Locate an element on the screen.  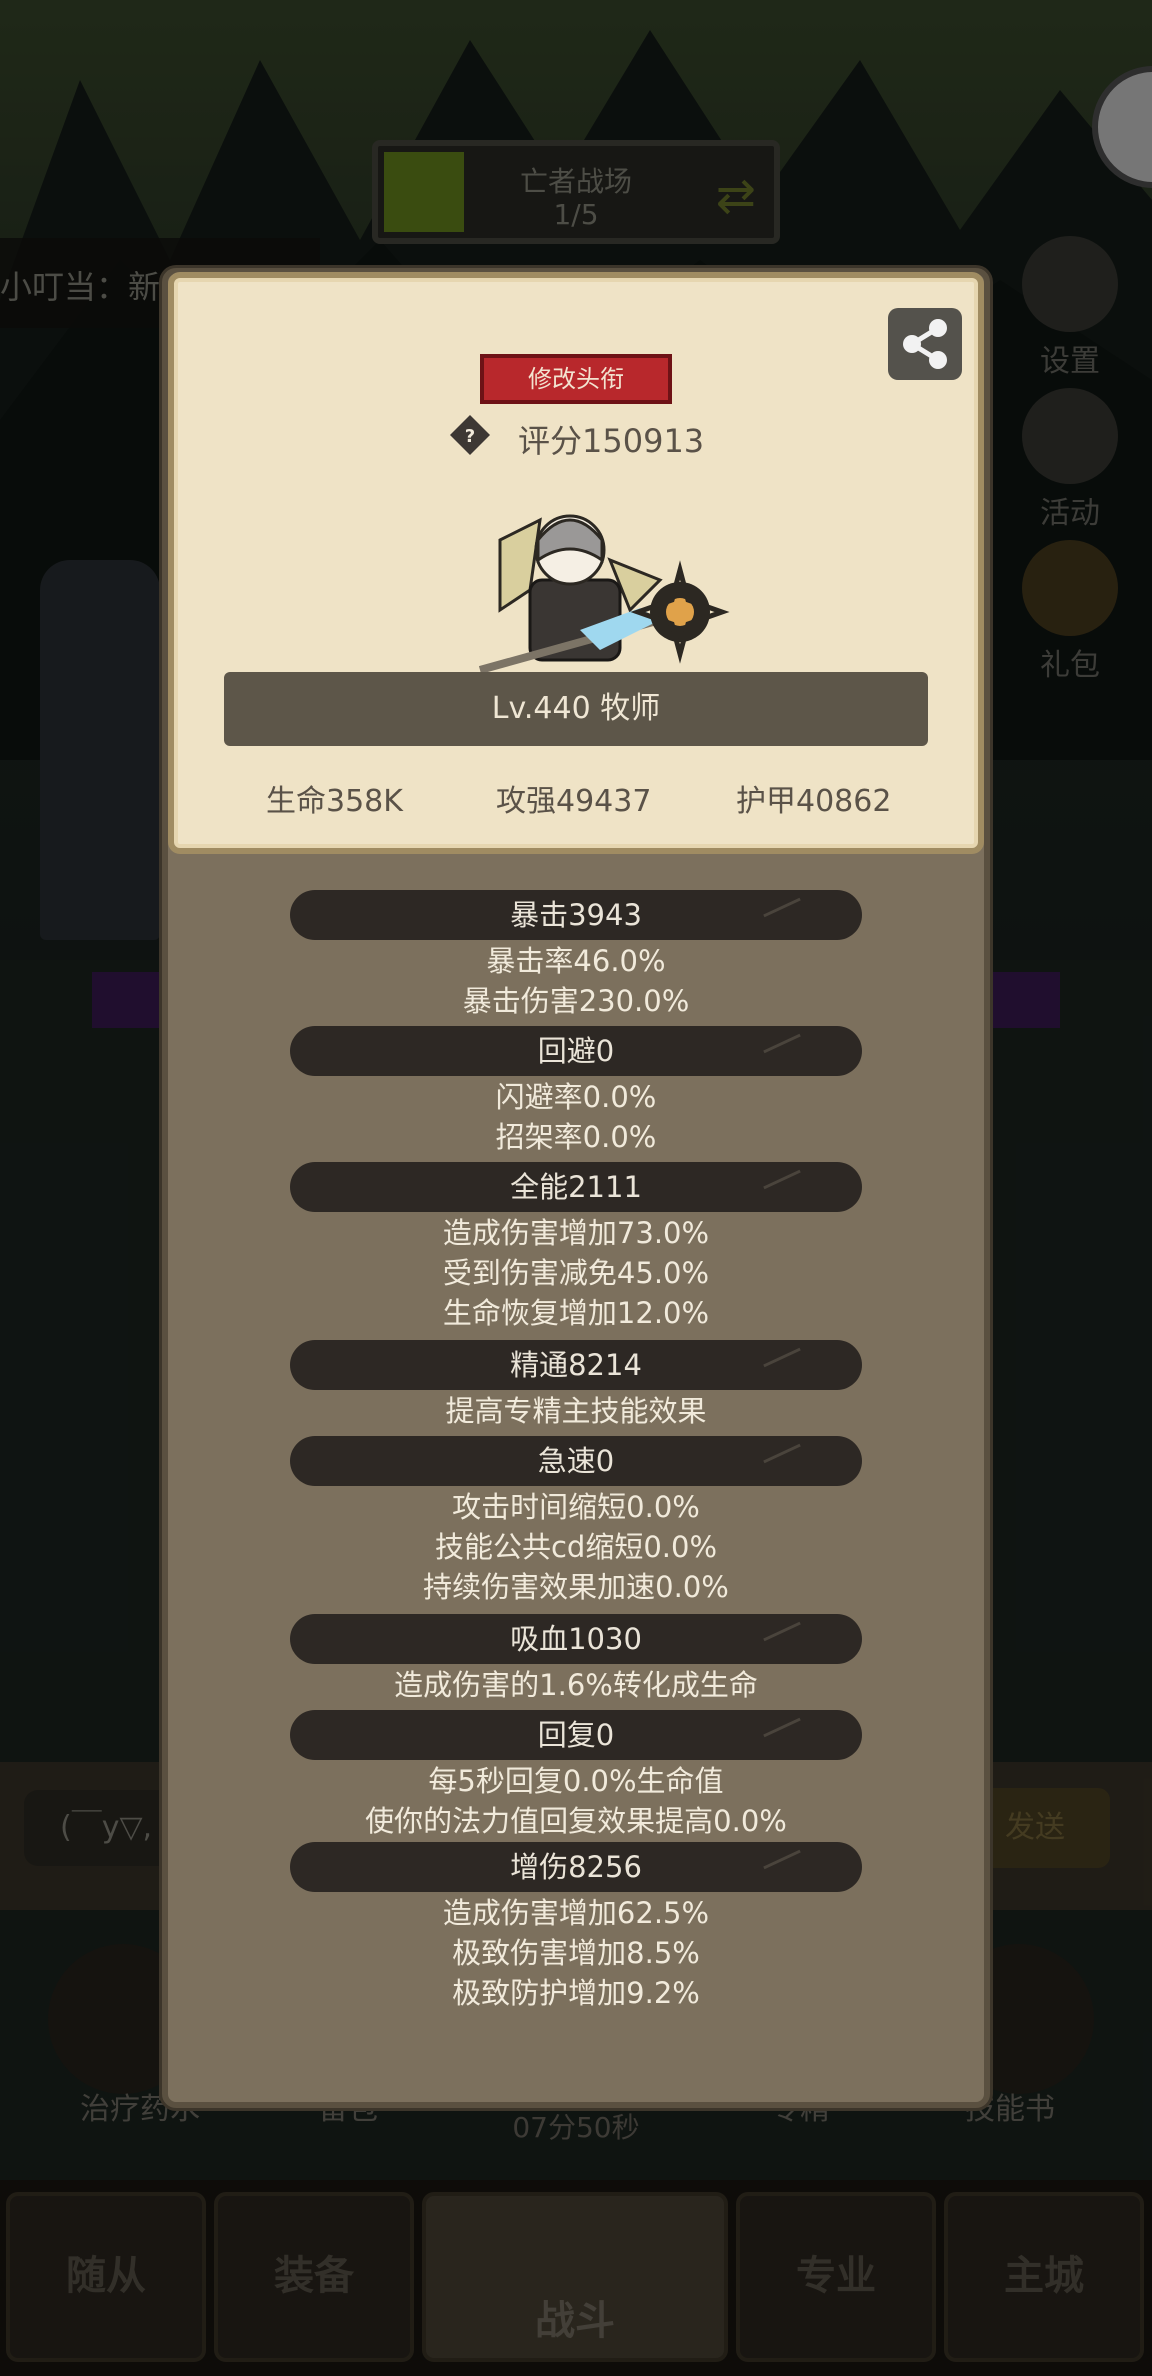
level-class-bar: Lv.440 牧师 is located at coordinates (576, 709).